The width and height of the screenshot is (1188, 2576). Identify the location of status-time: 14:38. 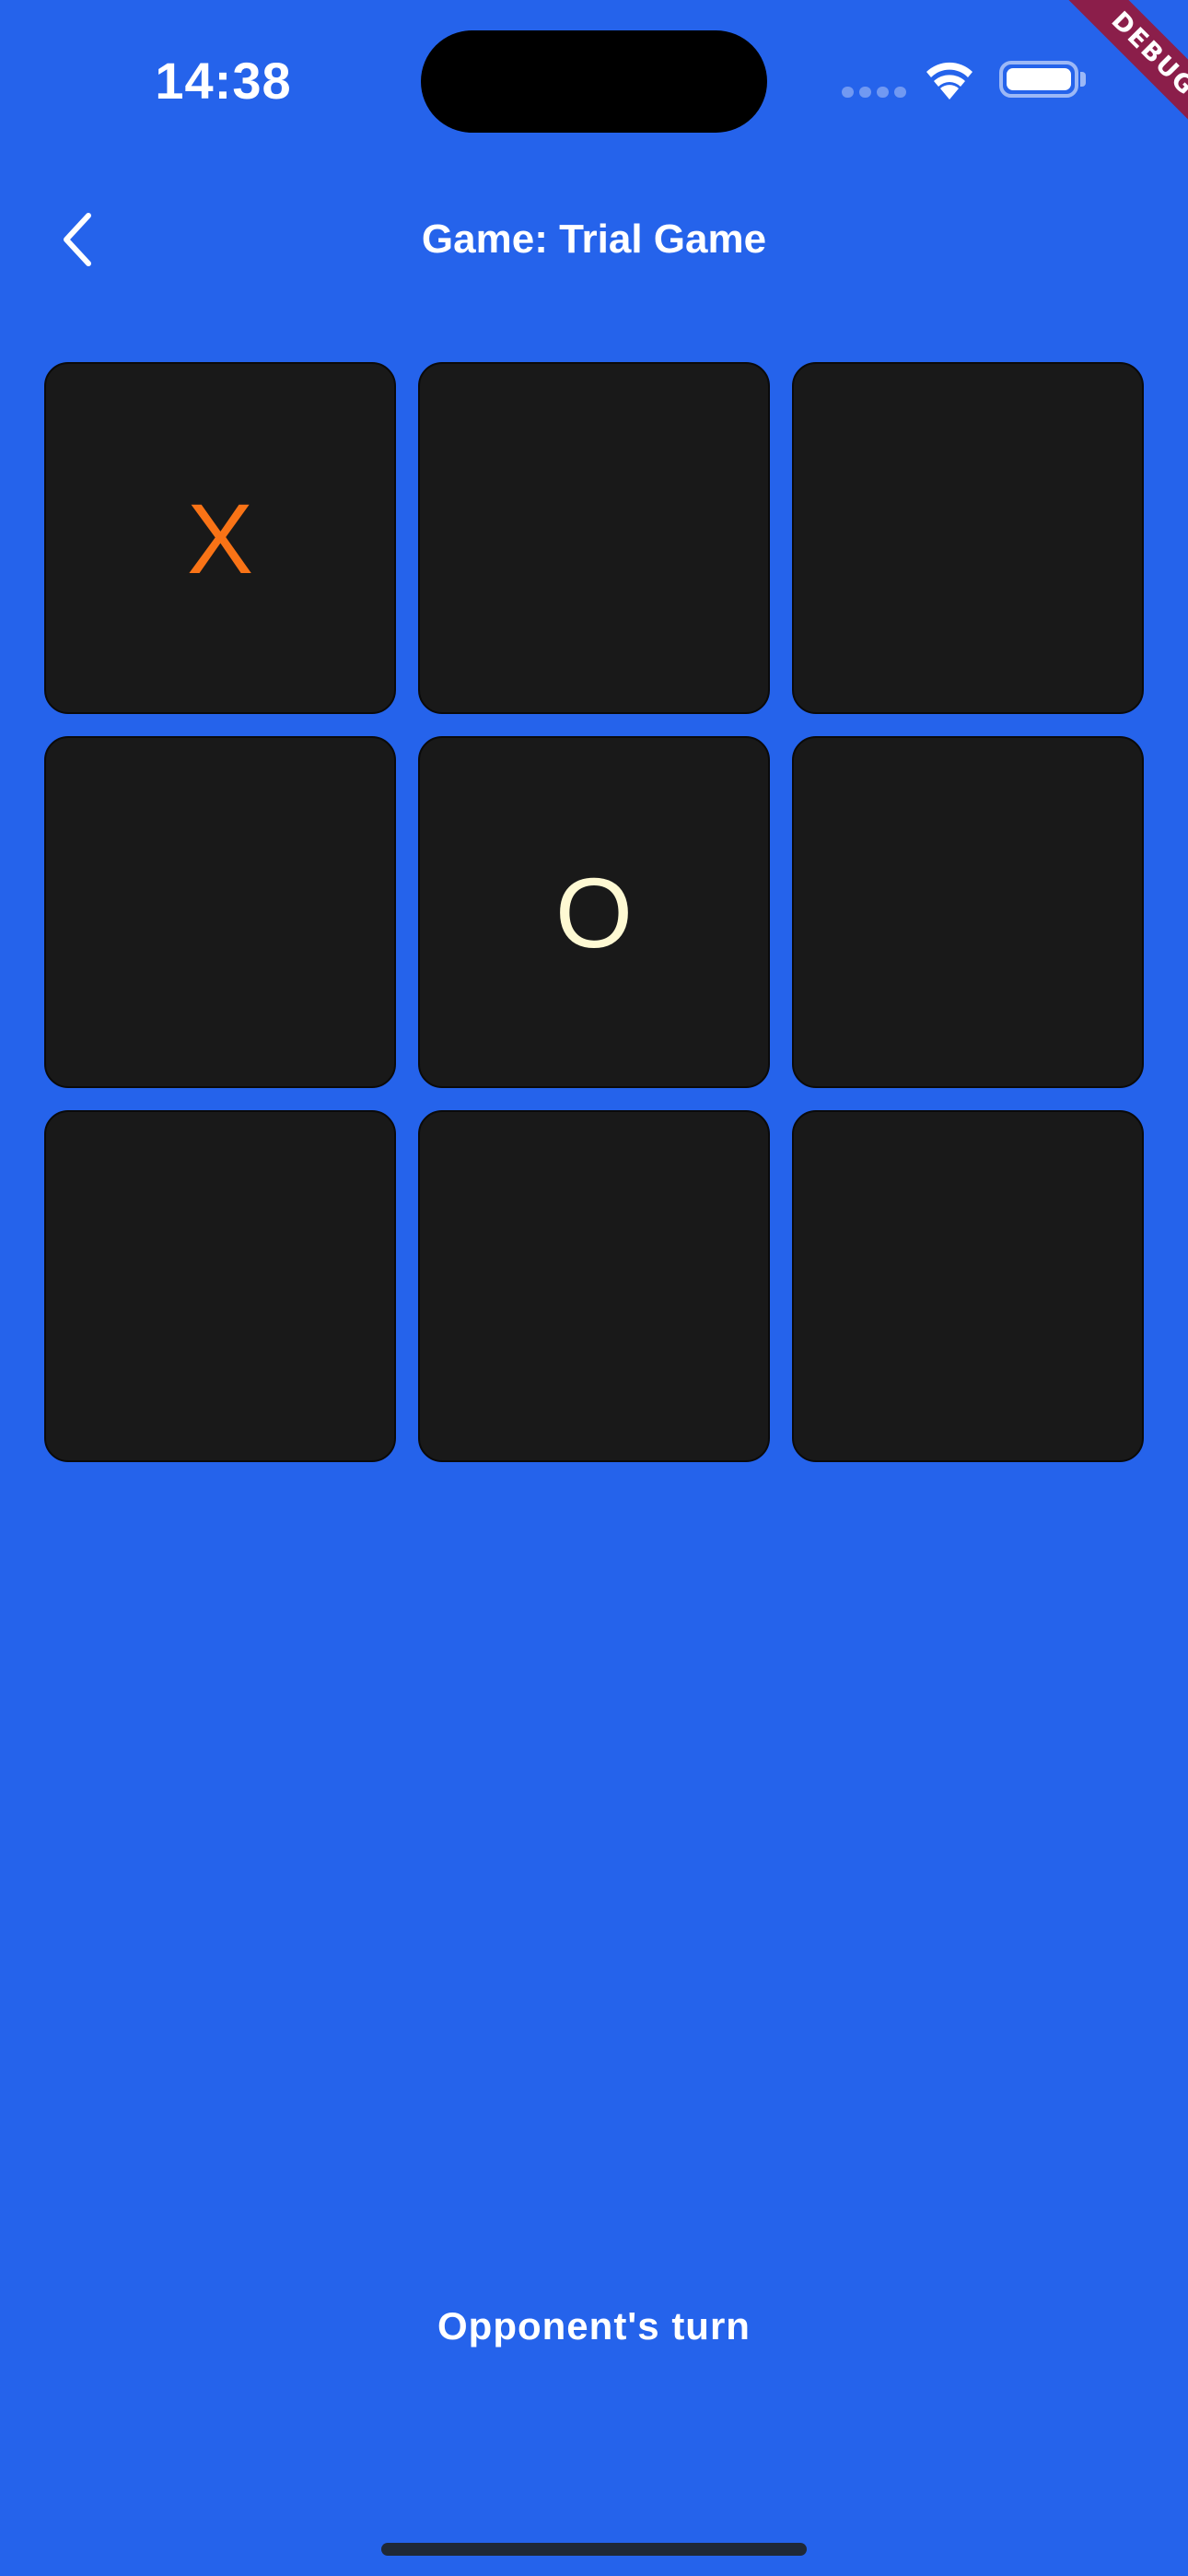
(223, 81).